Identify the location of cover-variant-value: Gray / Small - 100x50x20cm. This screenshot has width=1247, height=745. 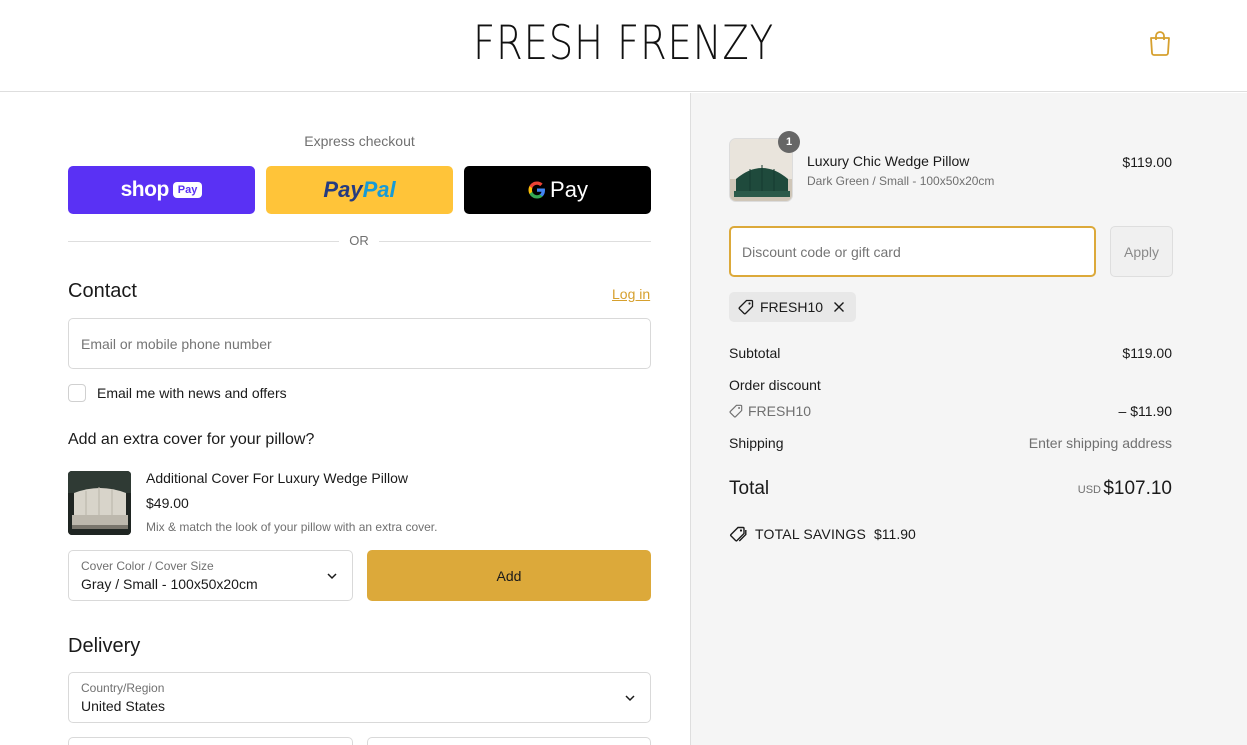
(169, 584).